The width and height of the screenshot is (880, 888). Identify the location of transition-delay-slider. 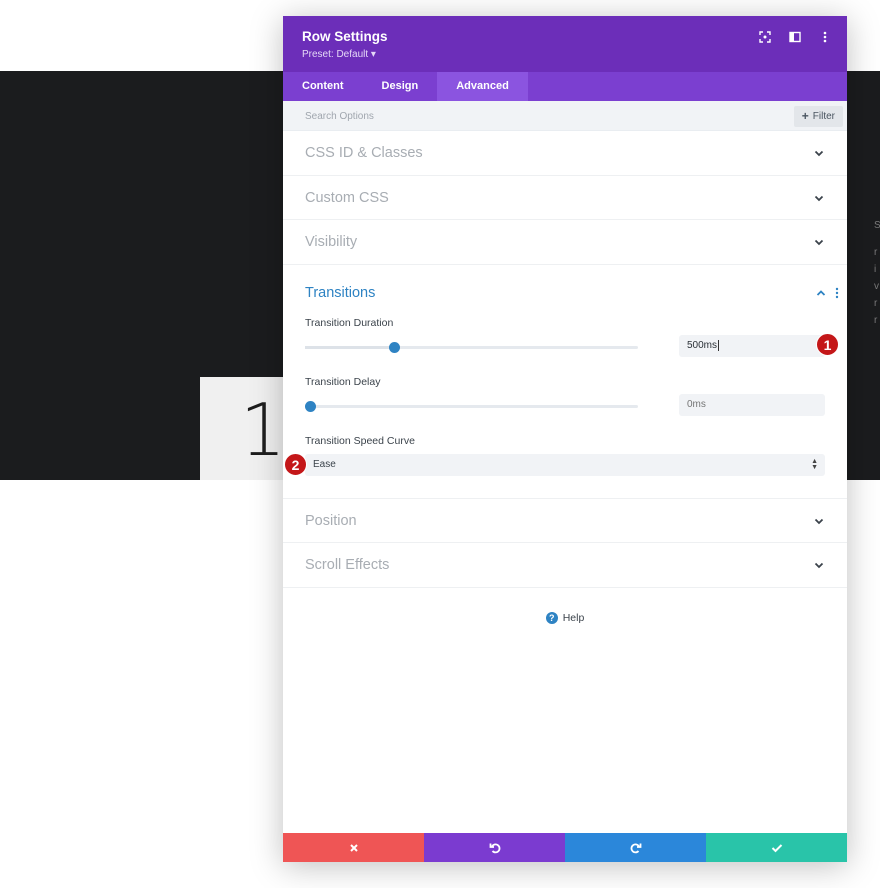
(471, 406).